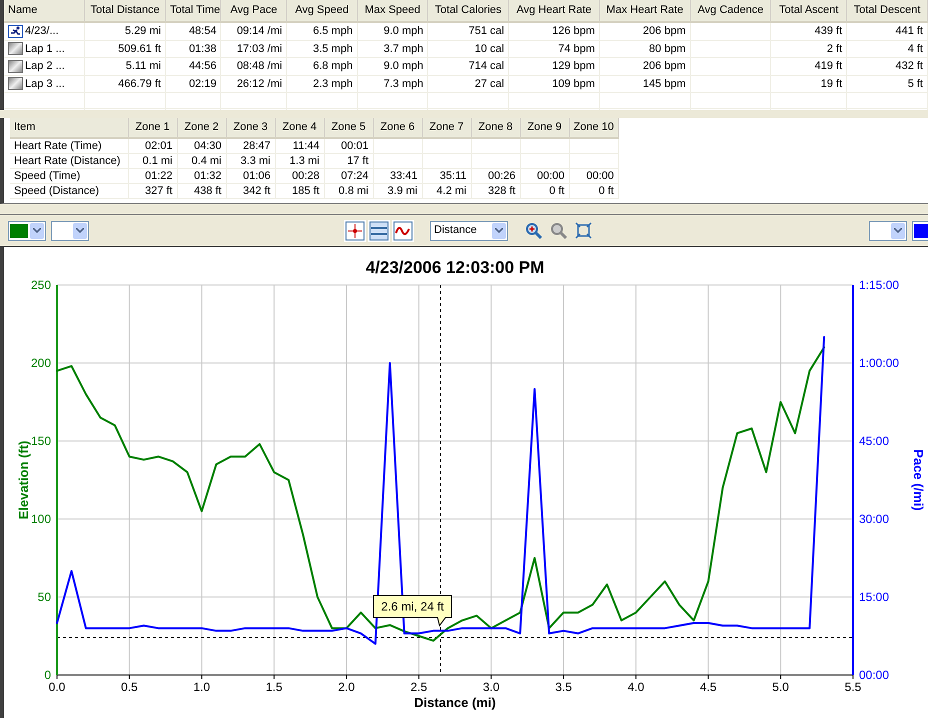  Describe the element at coordinates (152, 128) in the screenshot. I see `column-header: Zone 1` at that location.